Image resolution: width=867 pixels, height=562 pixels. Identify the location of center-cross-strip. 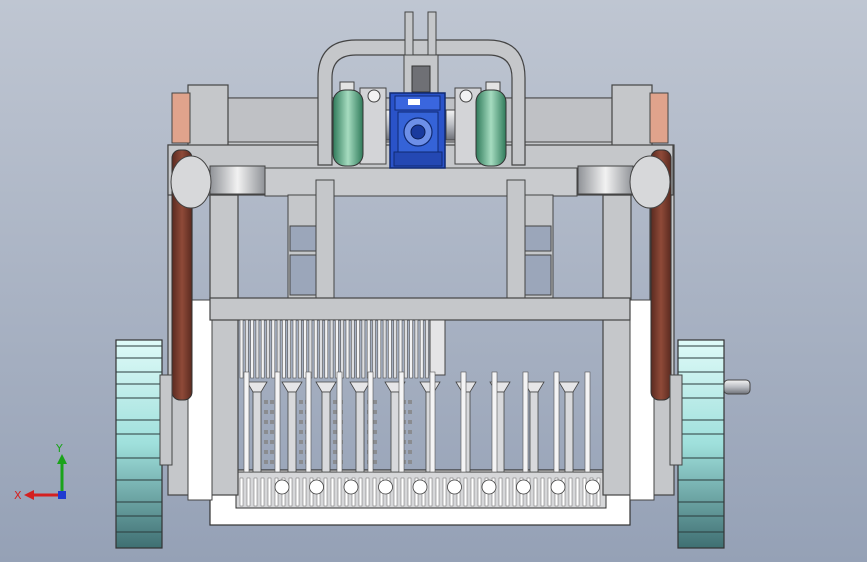
(421, 182).